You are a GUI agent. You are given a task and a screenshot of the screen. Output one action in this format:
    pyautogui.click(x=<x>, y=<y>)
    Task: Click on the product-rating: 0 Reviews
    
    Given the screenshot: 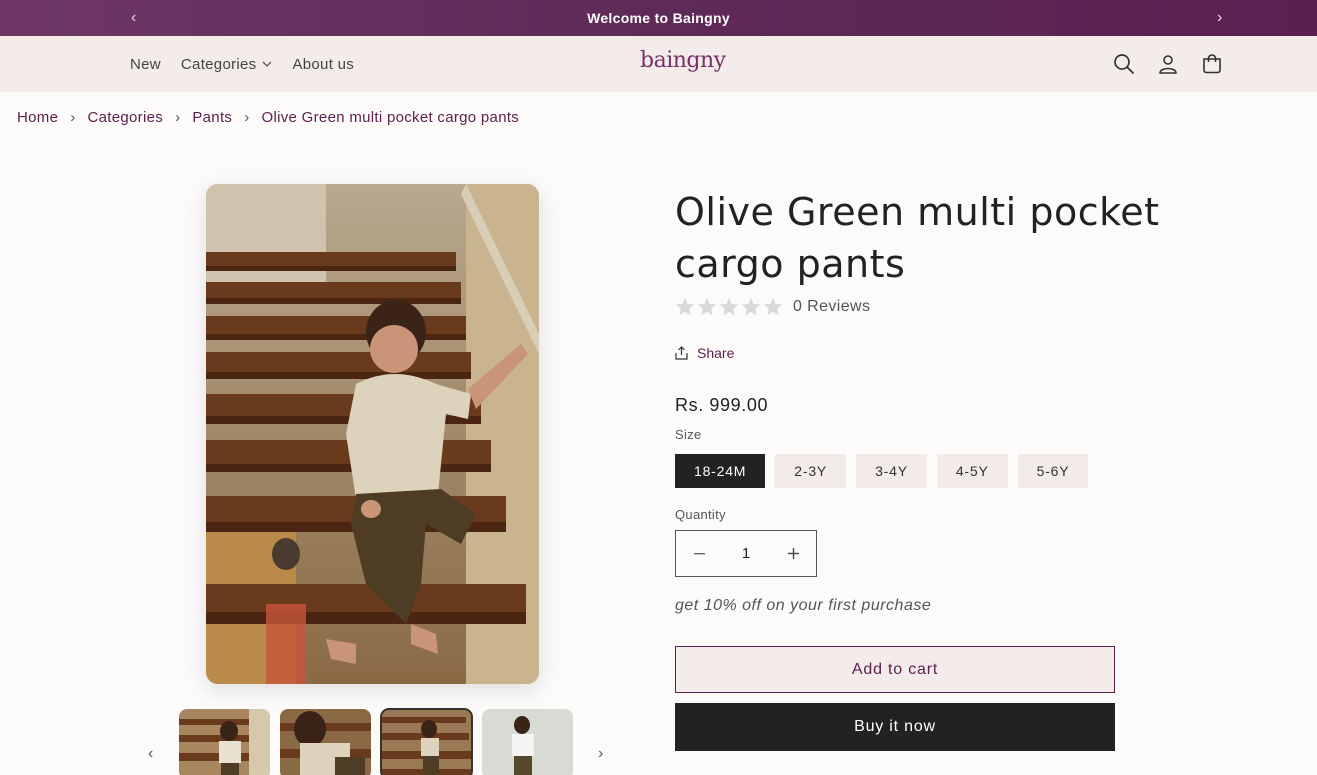 What is the action you would take?
    pyautogui.click(x=772, y=306)
    